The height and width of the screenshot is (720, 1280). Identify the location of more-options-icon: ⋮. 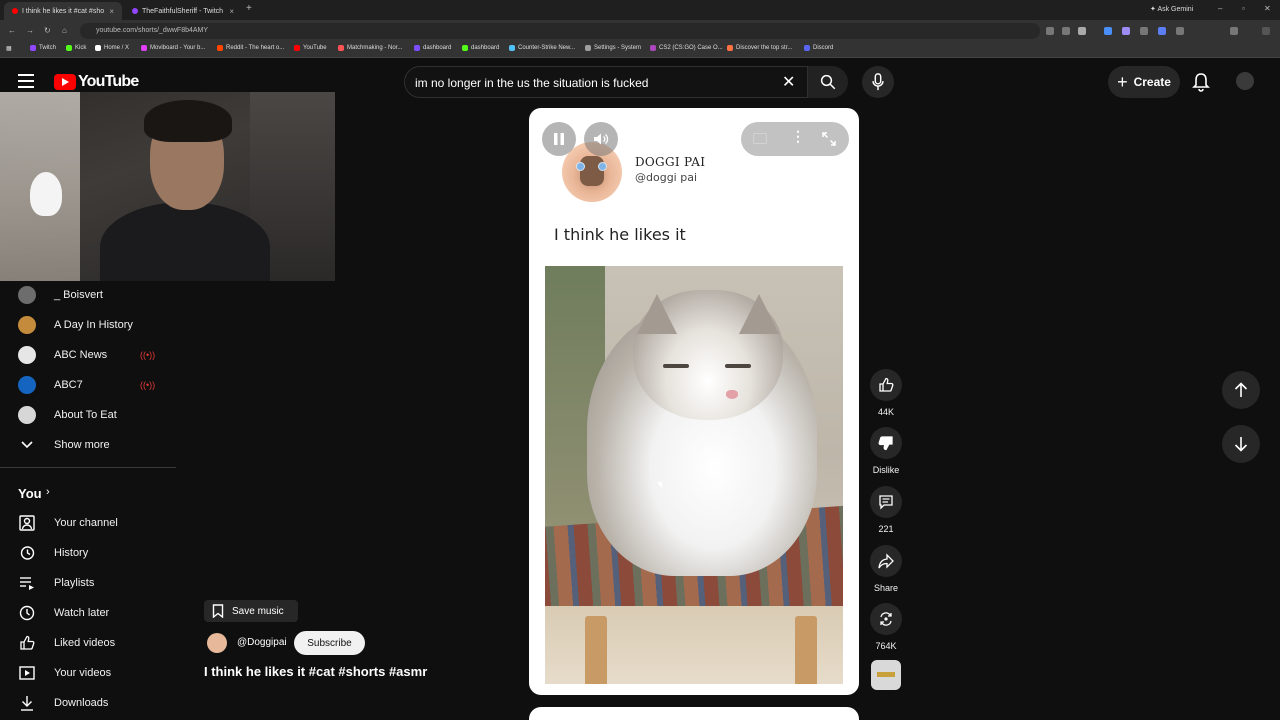
(798, 136).